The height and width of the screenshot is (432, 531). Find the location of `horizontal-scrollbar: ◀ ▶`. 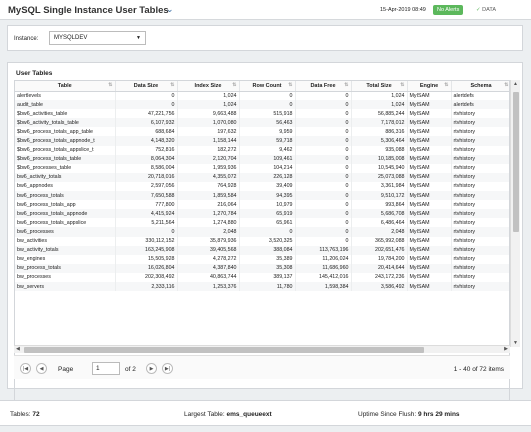

horizontal-scrollbar: ◀ ▶ is located at coordinates (262, 349).